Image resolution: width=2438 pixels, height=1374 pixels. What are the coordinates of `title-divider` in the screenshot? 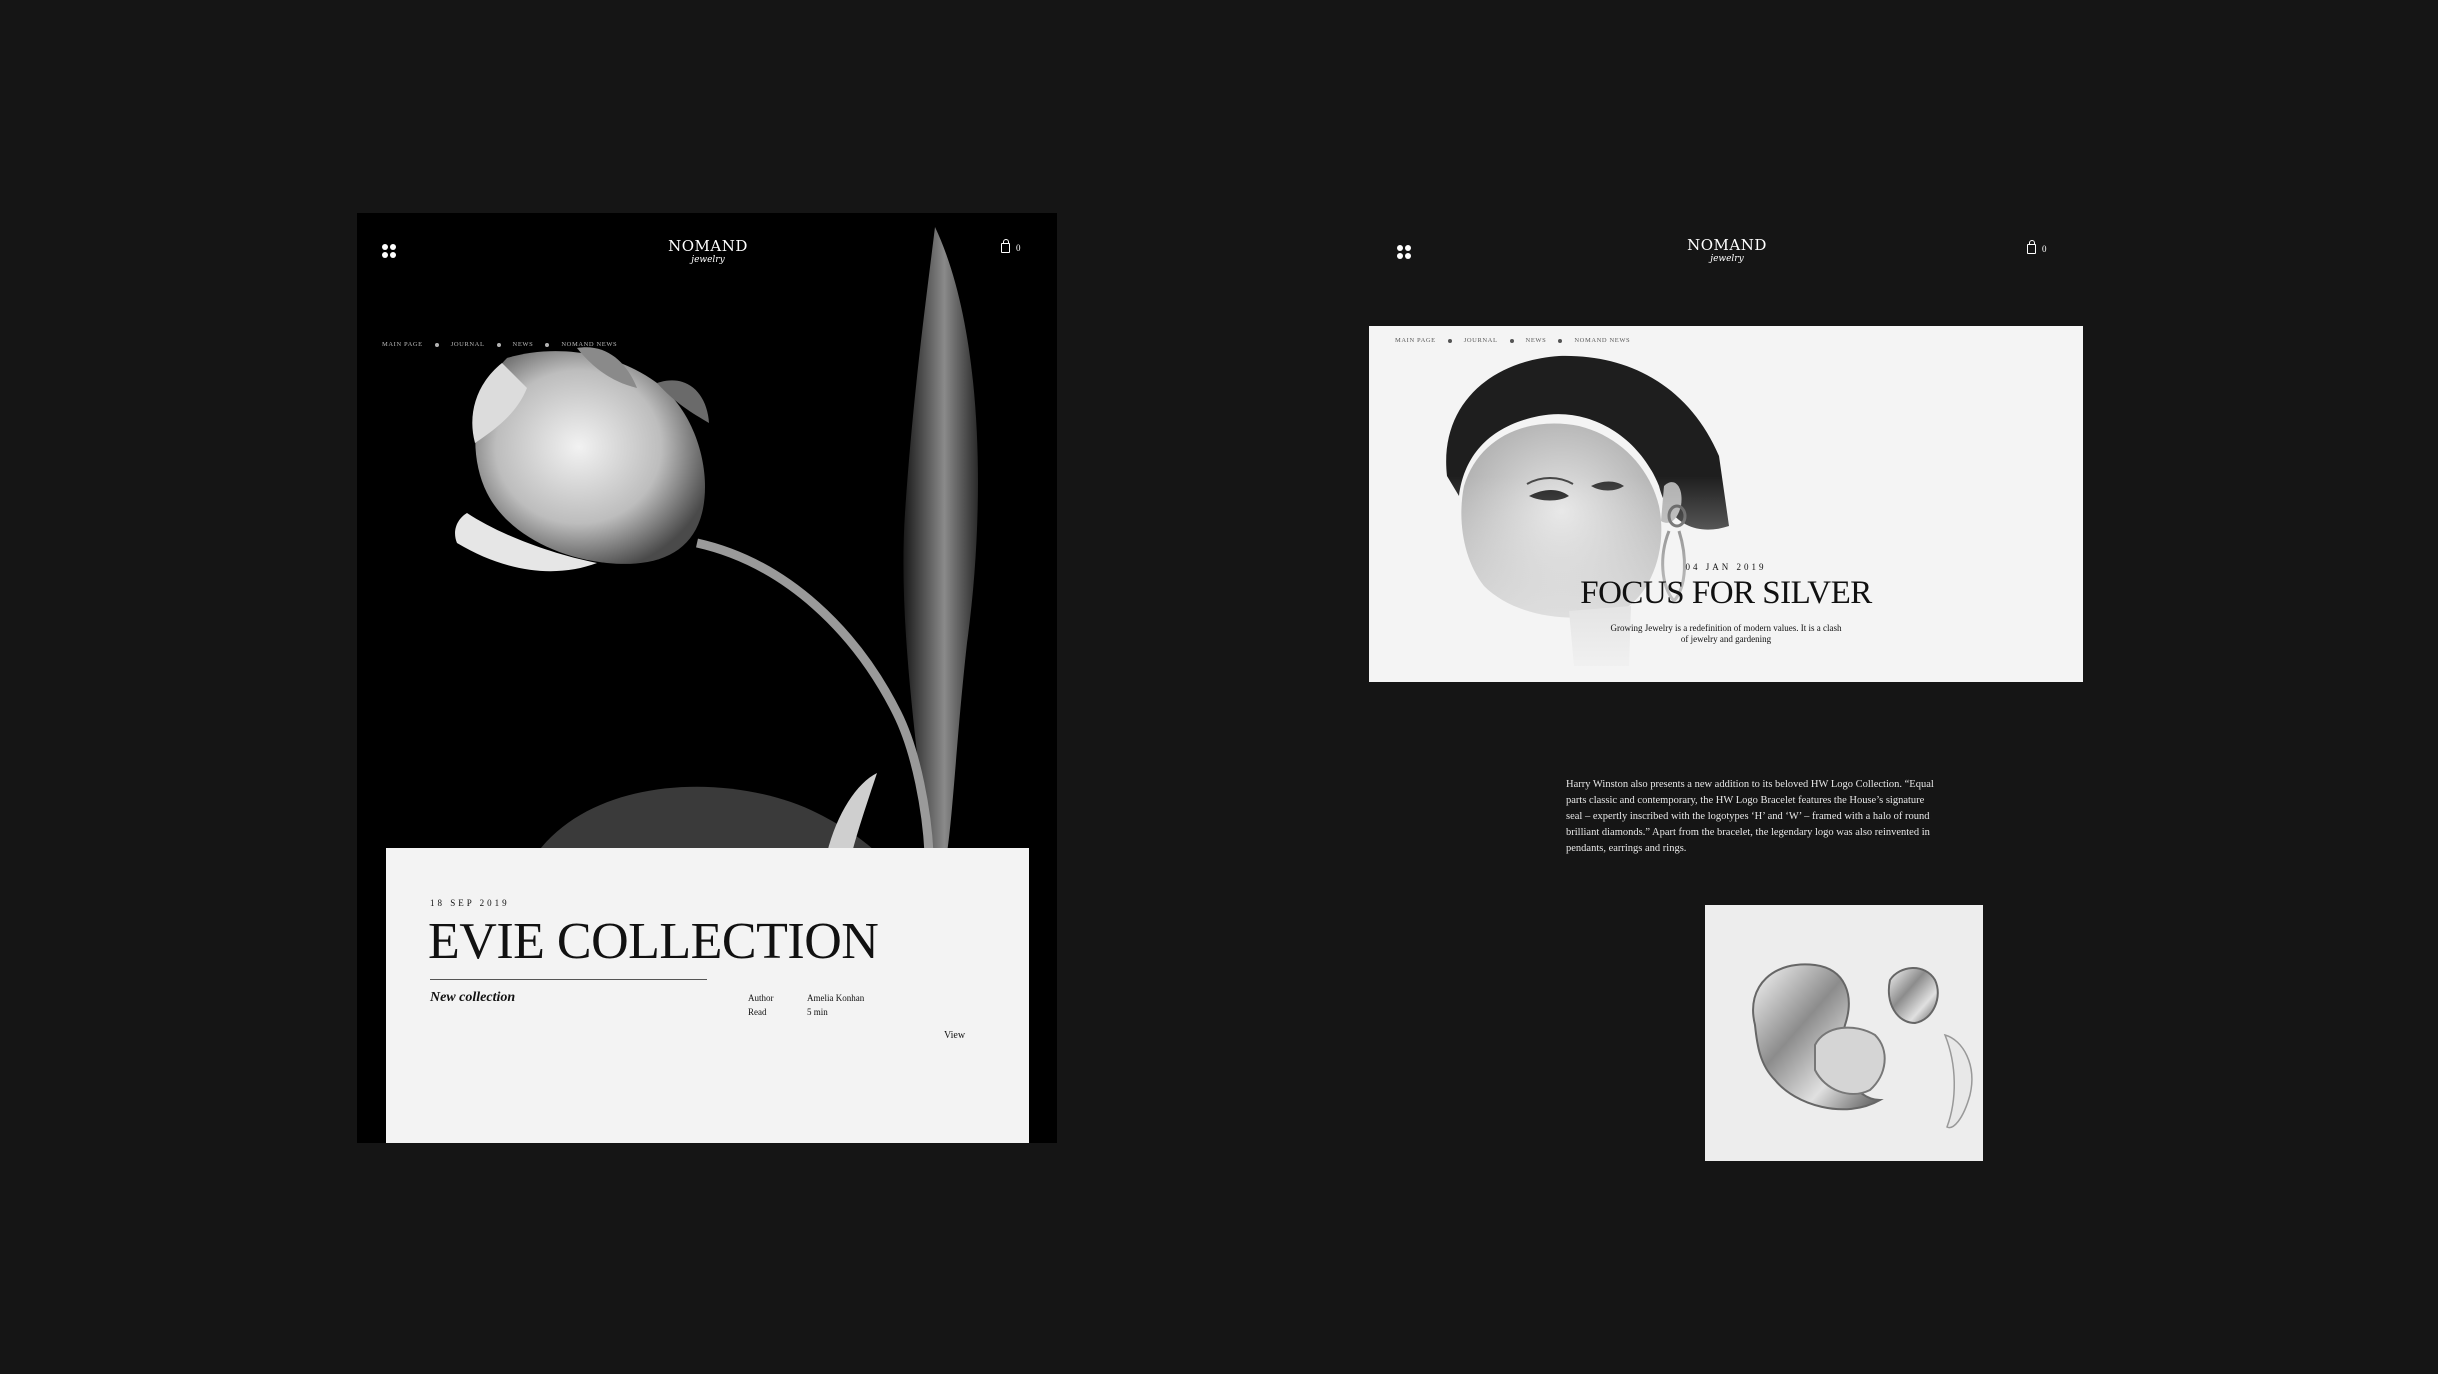 It's located at (568, 979).